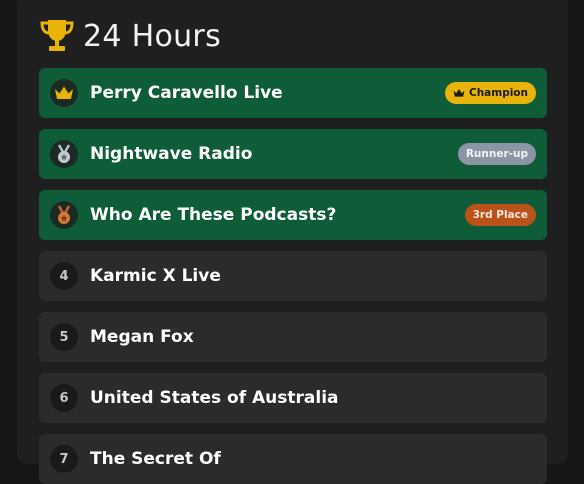 The height and width of the screenshot is (484, 584). I want to click on show-name: The Secret Of, so click(155, 459).